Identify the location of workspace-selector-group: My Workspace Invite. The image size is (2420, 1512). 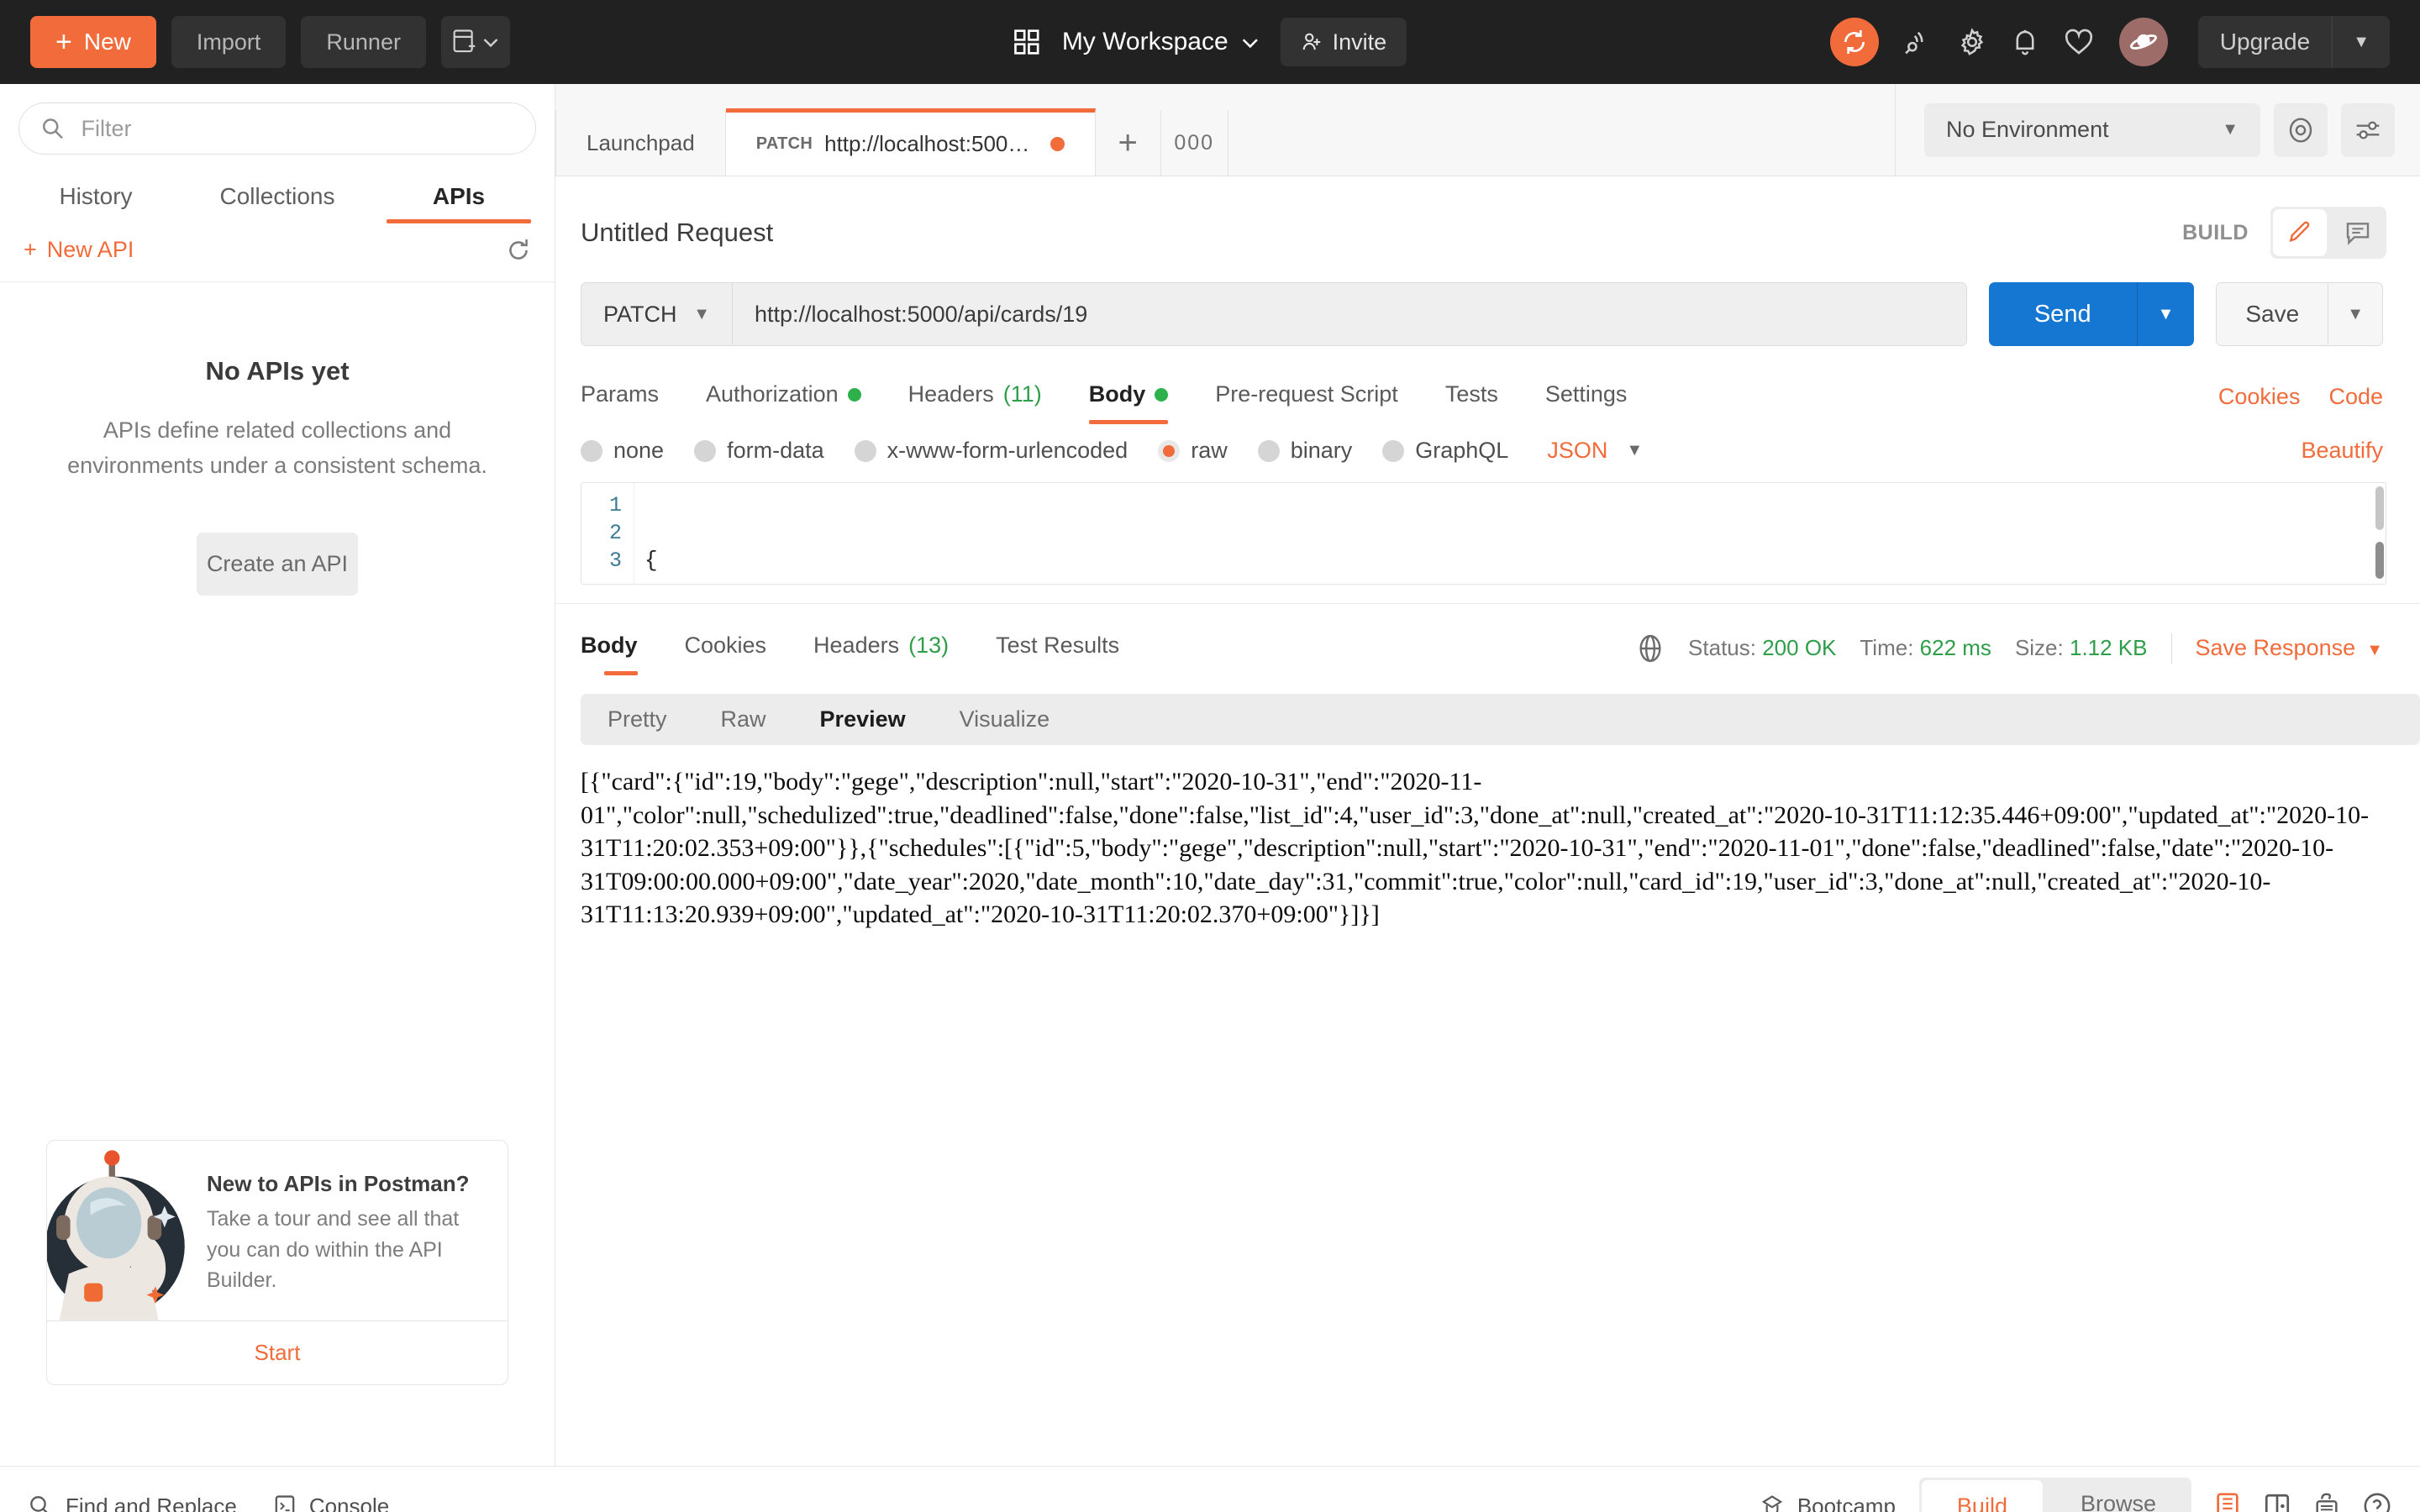
(1210, 42).